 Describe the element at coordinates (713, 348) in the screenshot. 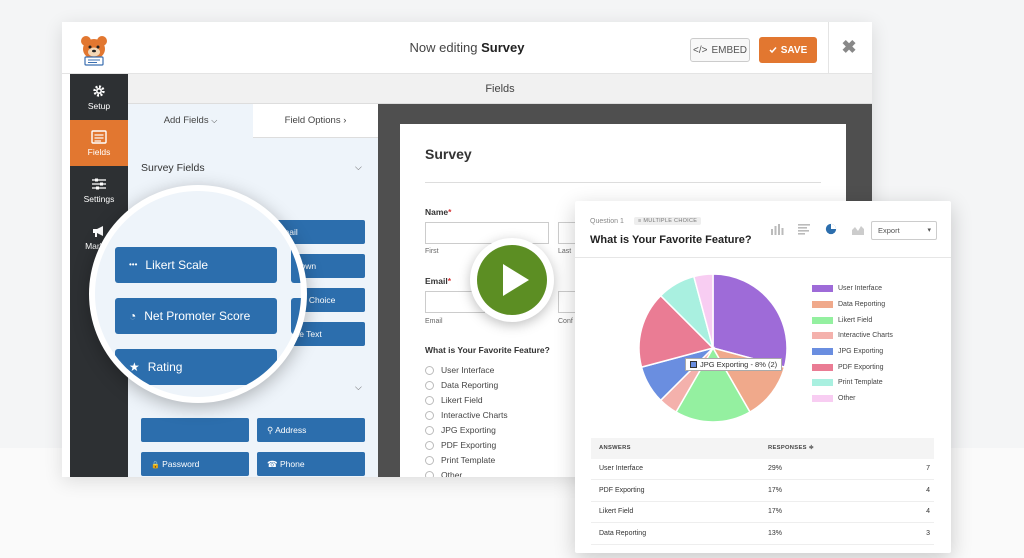

I see `pie-chart` at that location.